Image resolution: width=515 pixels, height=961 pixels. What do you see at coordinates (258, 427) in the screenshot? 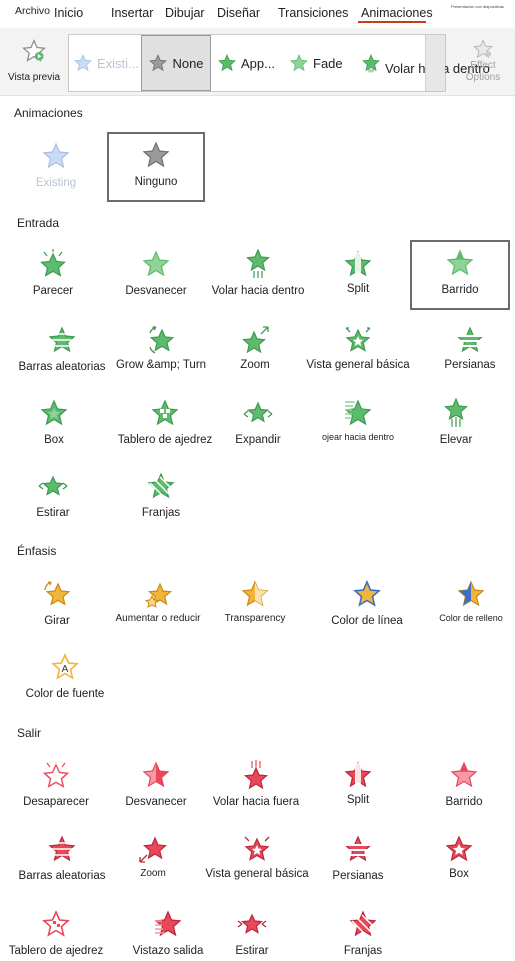
I see `entrance-expandir: Expandir` at bounding box center [258, 427].